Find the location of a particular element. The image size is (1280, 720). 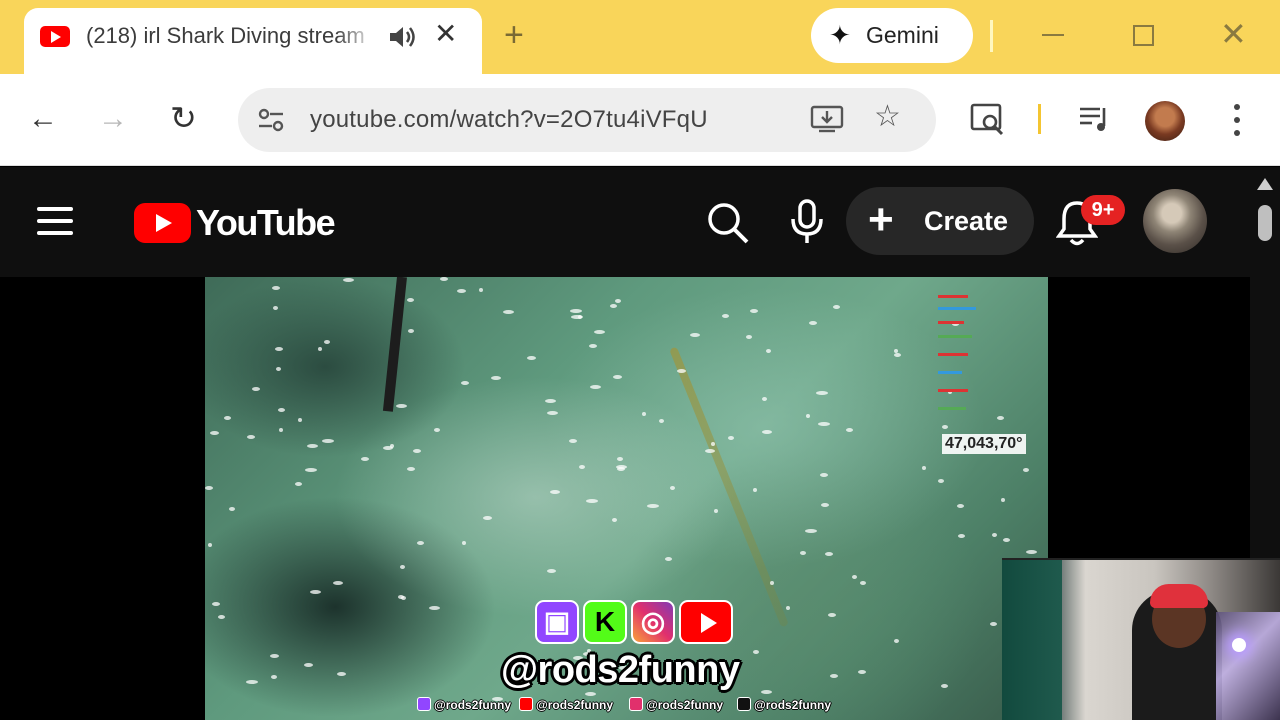

bookmark-star-icon: ☆ is located at coordinates (887, 117).